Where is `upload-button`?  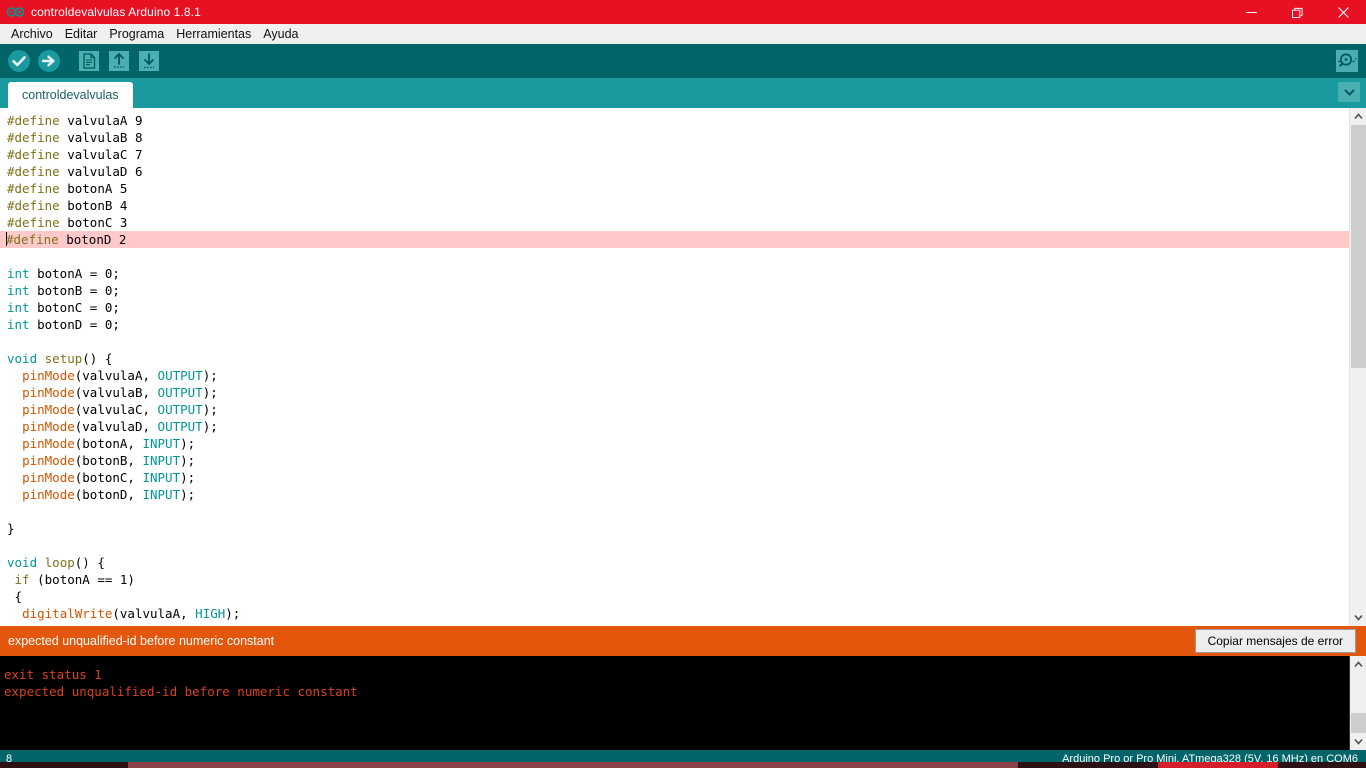
upload-button is located at coordinates (49, 61).